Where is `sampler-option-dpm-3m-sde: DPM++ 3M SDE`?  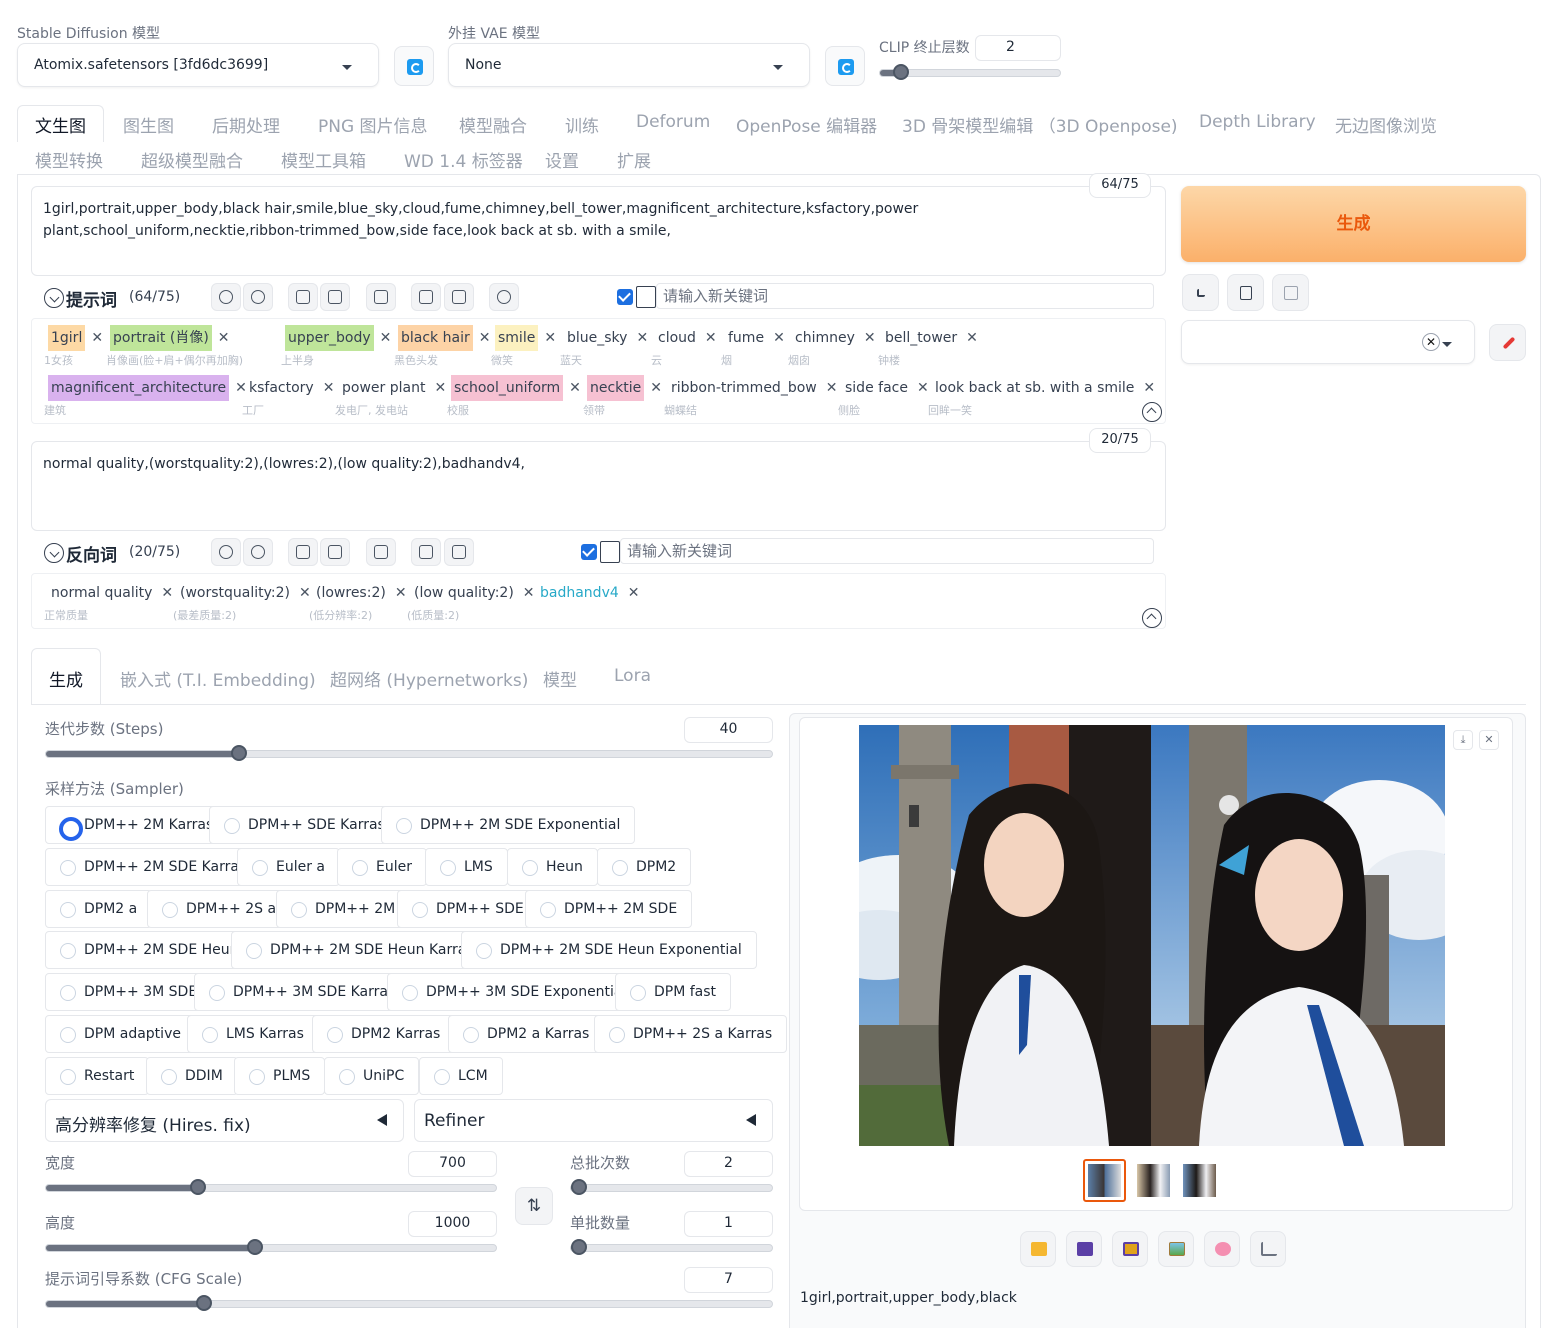 sampler-option-dpm-3m-sde: DPM++ 3M SDE is located at coordinates (129, 992).